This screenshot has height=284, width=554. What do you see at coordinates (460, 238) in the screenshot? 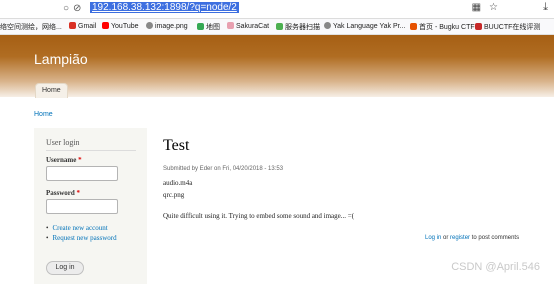
I see `register-link: register` at bounding box center [460, 238].